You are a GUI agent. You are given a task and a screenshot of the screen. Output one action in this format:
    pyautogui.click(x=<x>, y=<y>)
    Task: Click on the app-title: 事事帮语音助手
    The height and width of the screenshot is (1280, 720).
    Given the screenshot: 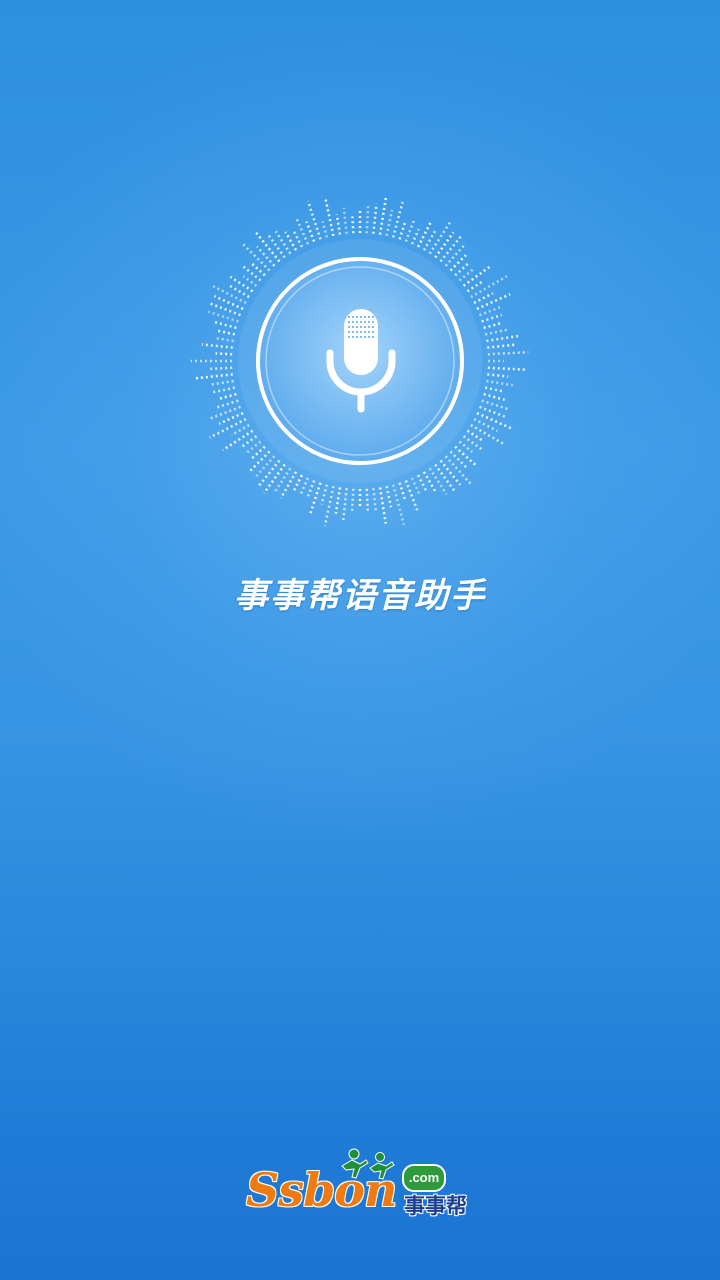 What is the action you would take?
    pyautogui.click(x=360, y=596)
    